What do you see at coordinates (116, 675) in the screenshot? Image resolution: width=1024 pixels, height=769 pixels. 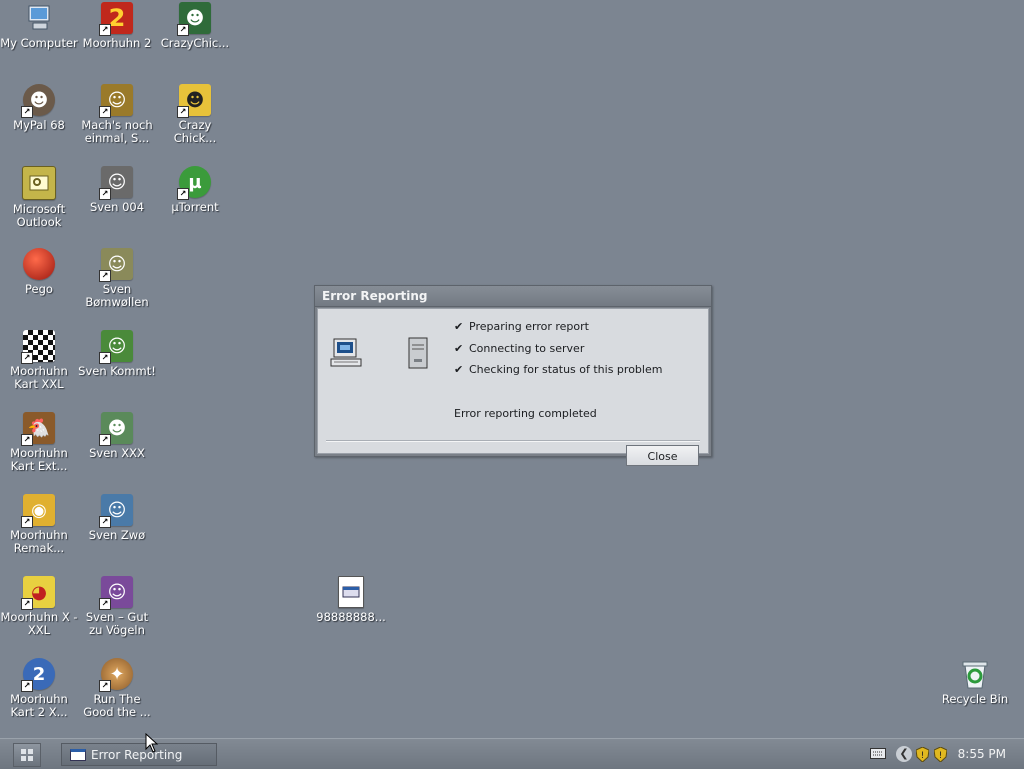 I see `pie-icon: ✦ ↗` at bounding box center [116, 675].